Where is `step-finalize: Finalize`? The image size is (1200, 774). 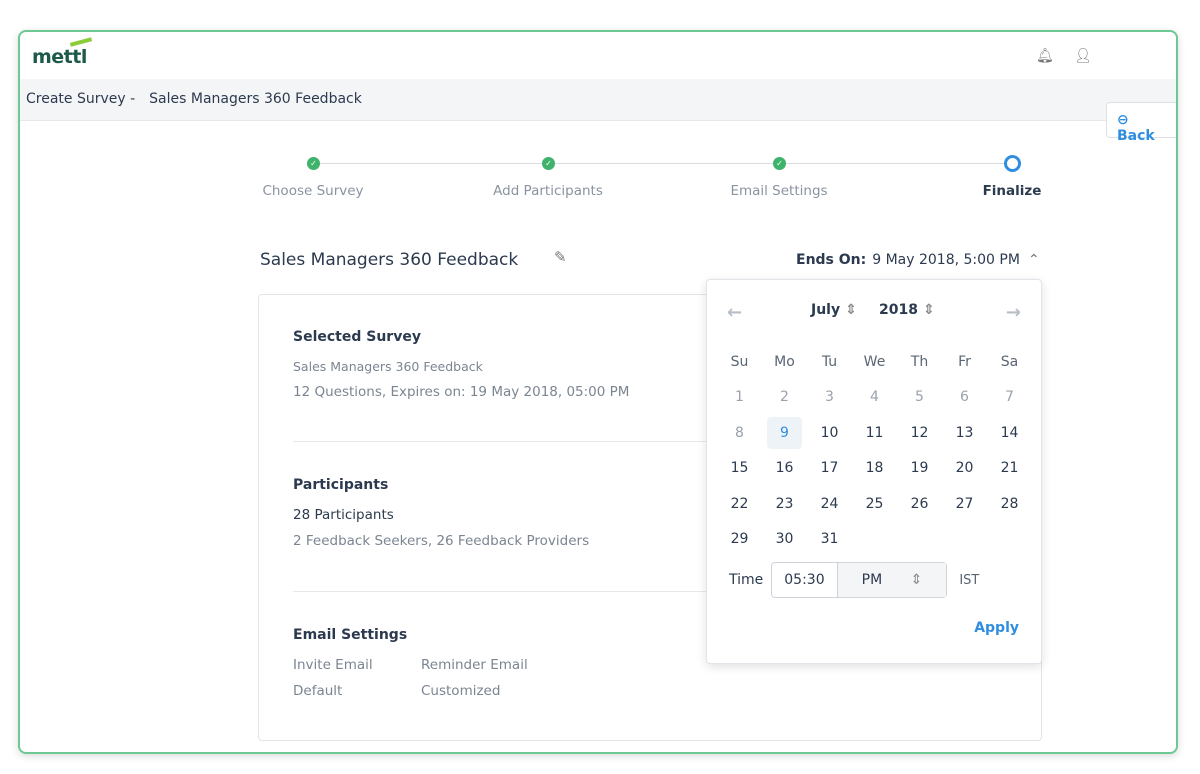 step-finalize: Finalize is located at coordinates (1012, 191).